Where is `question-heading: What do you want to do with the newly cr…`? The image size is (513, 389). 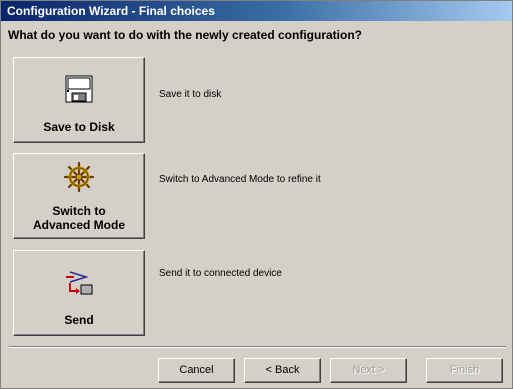 question-heading: What do you want to do with the newly cr… is located at coordinates (185, 35).